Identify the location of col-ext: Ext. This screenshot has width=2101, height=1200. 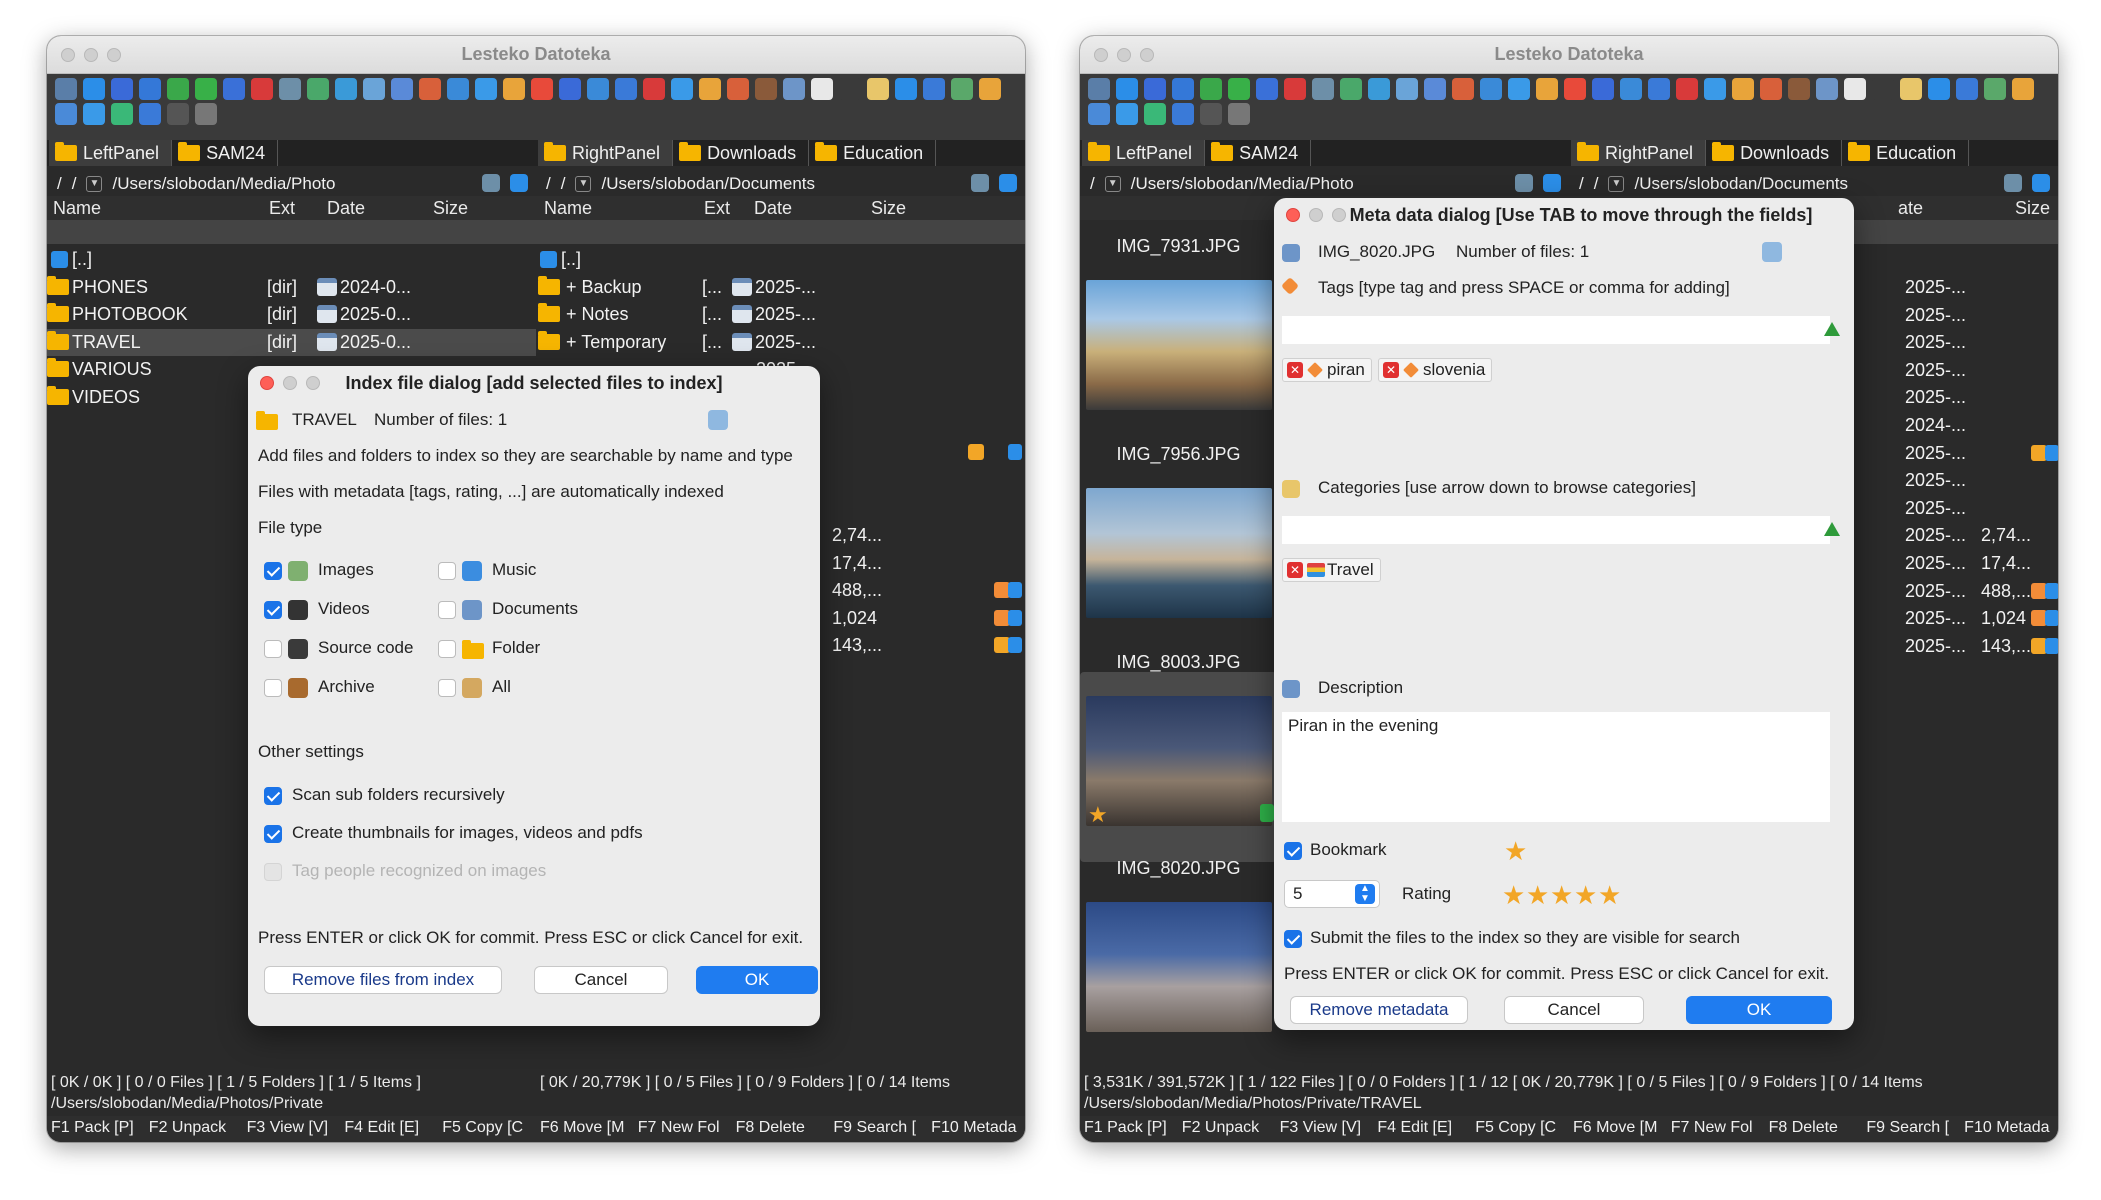
(717, 208).